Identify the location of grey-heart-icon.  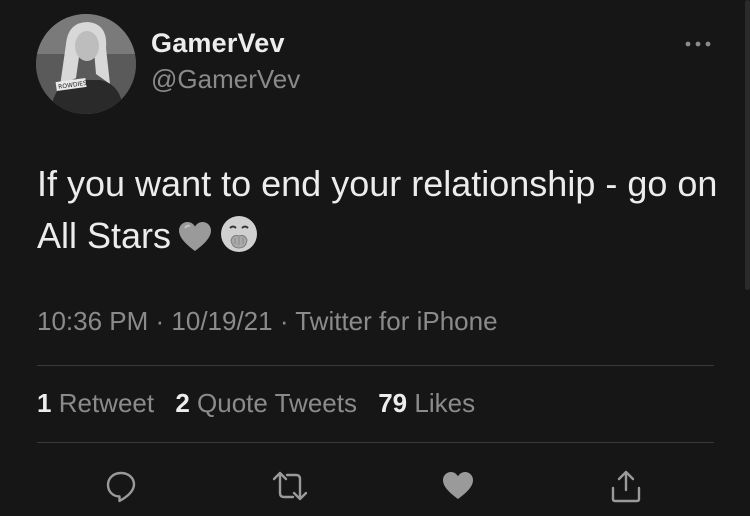
(195, 242).